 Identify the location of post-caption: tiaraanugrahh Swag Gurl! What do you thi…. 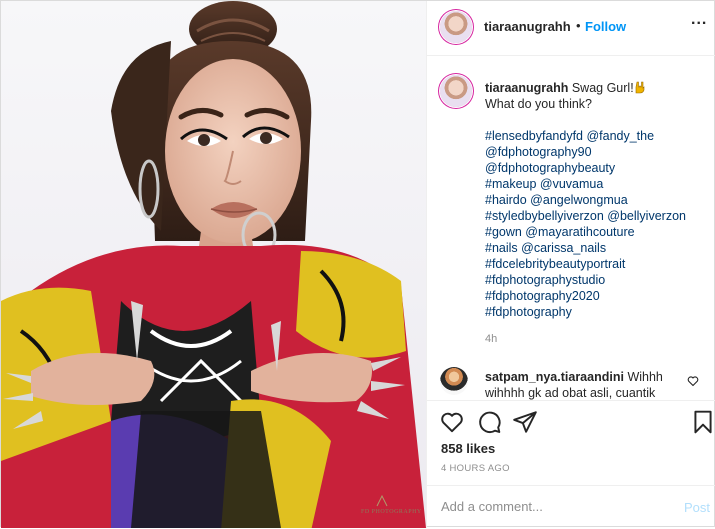
(595, 200).